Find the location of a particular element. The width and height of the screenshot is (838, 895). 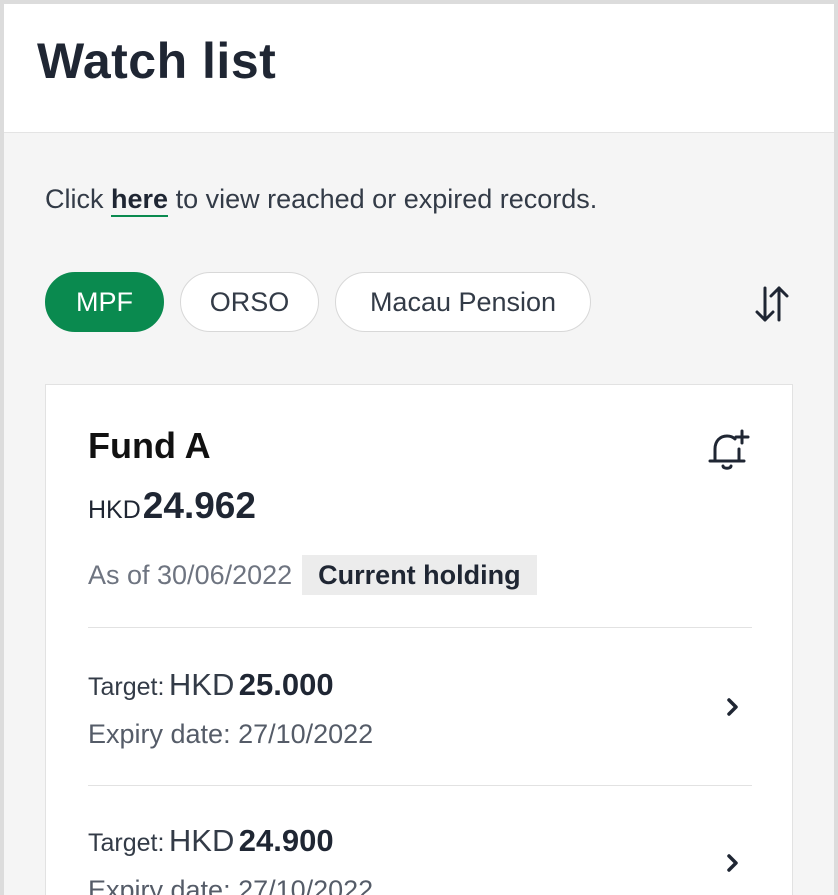

here-link: here is located at coordinates (140, 200).